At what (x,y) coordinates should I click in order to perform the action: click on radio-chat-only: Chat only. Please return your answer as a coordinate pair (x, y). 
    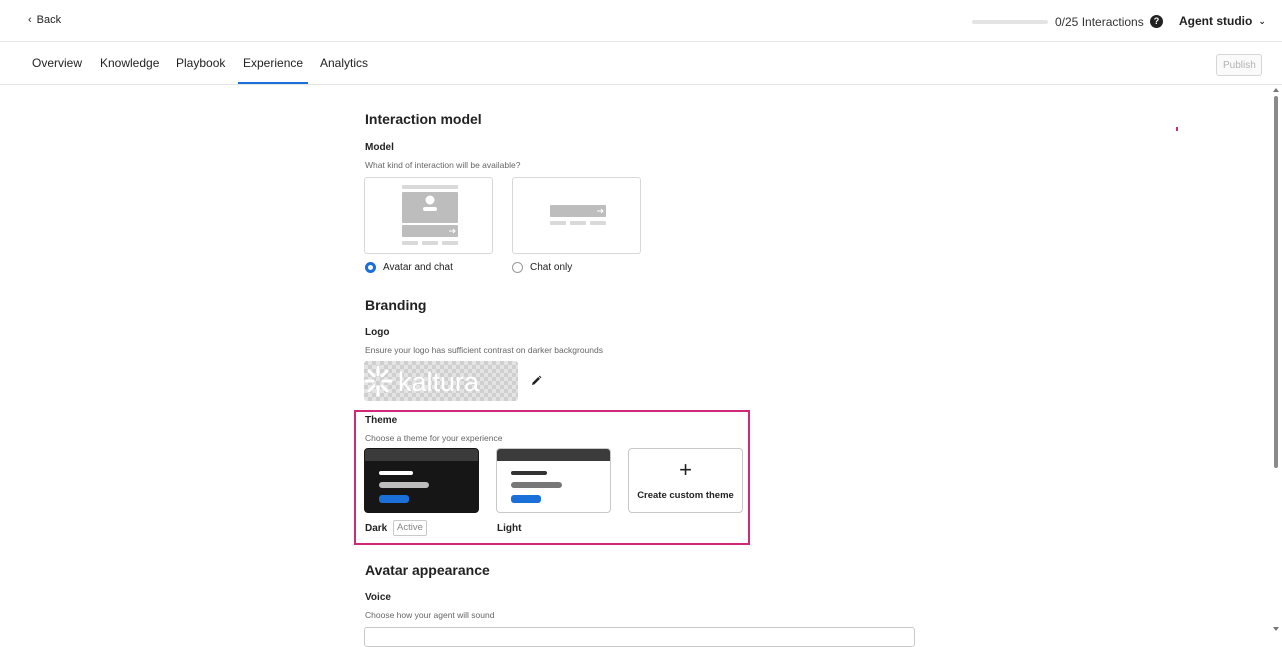
    Looking at the image, I should click on (542, 267).